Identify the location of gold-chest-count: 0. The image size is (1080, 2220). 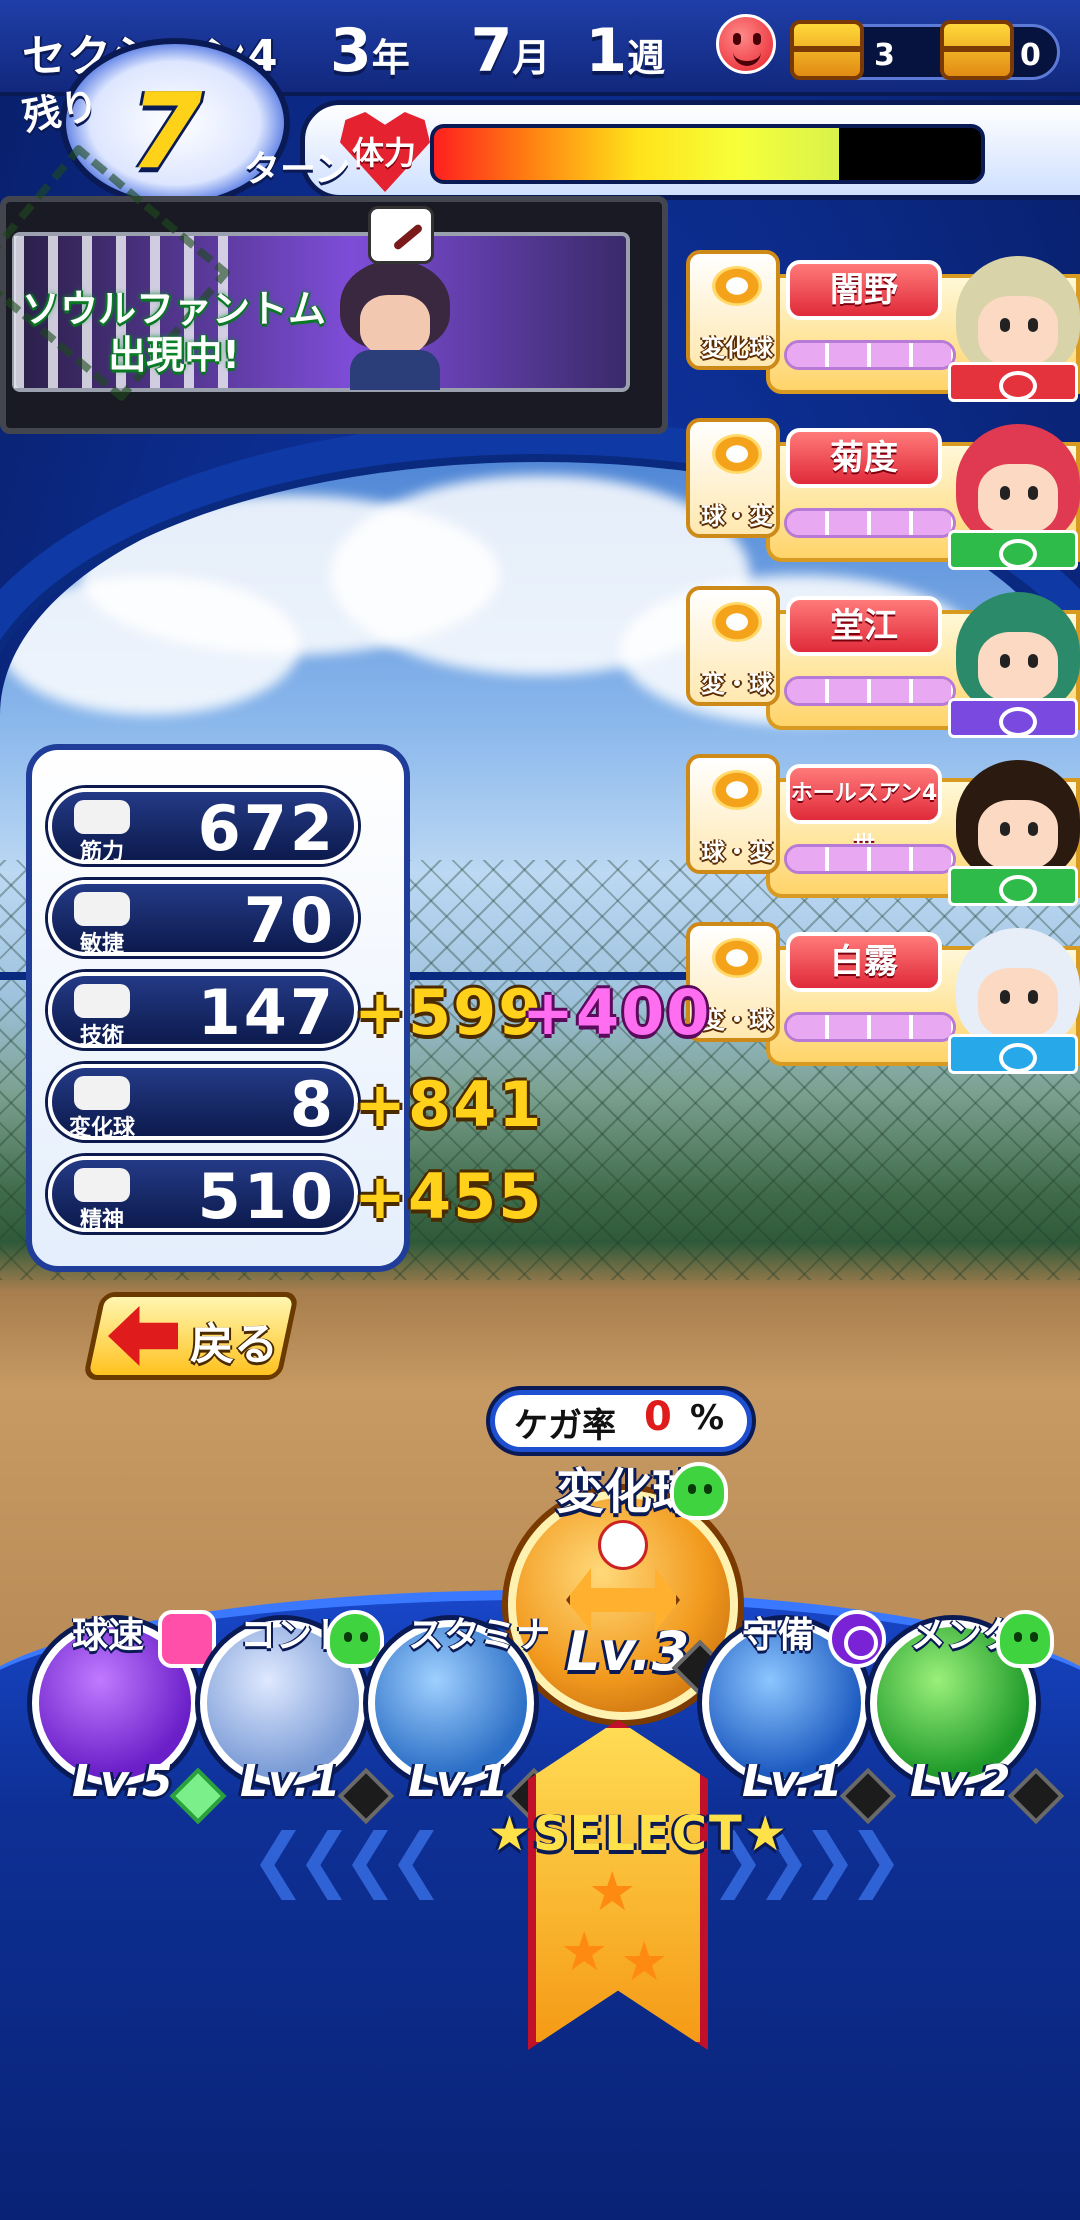
(1030, 55).